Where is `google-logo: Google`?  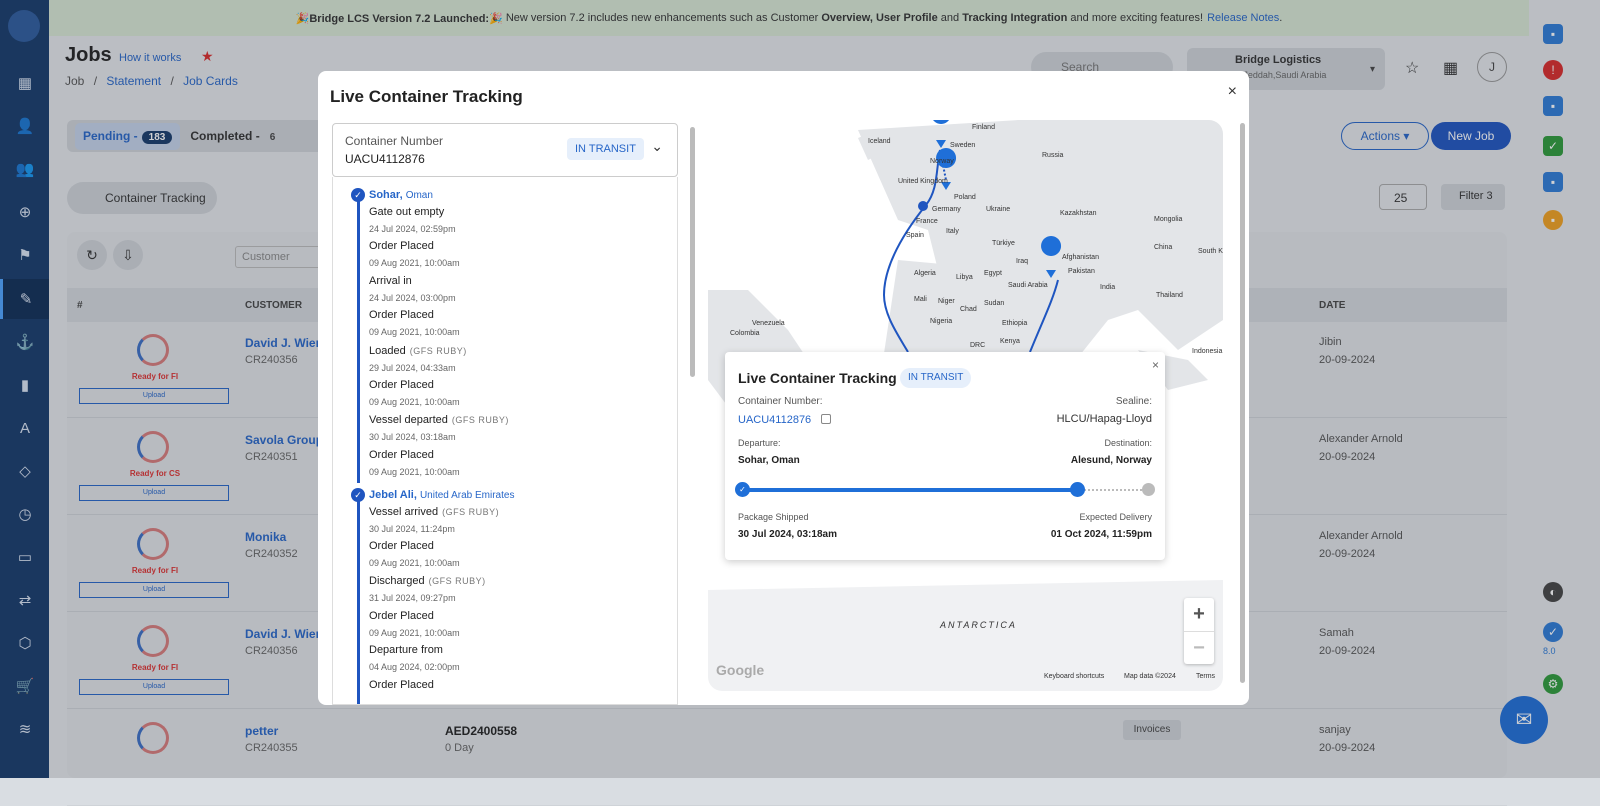 google-logo: Google is located at coordinates (740, 670).